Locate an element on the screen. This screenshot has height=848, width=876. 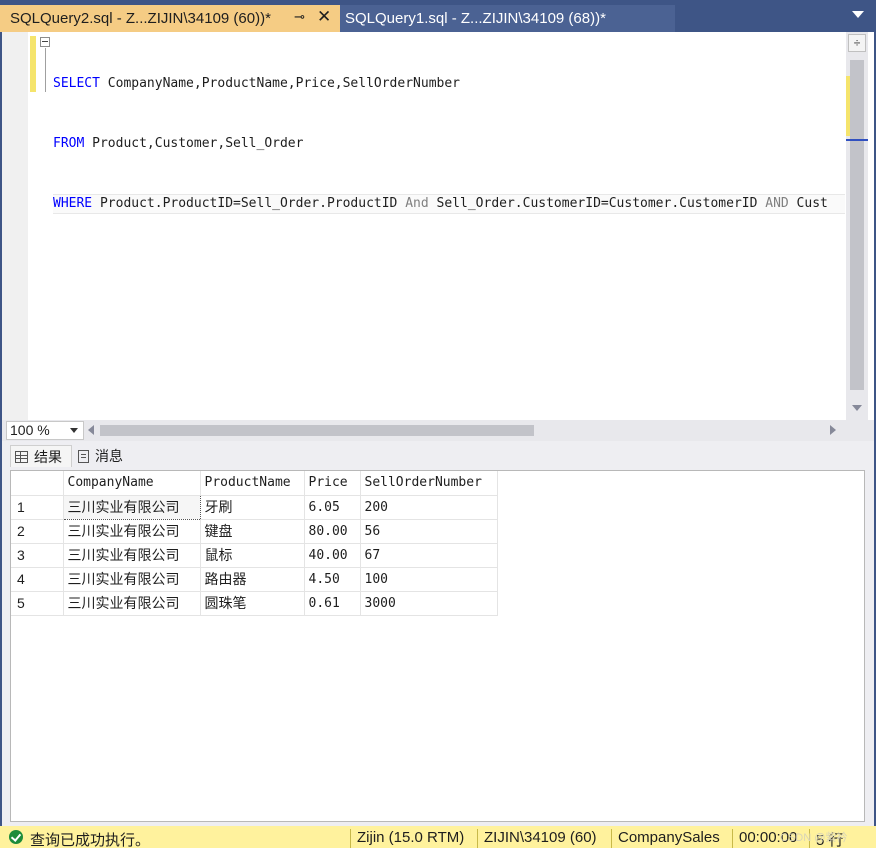
row-number-header is located at coordinates (37, 483).